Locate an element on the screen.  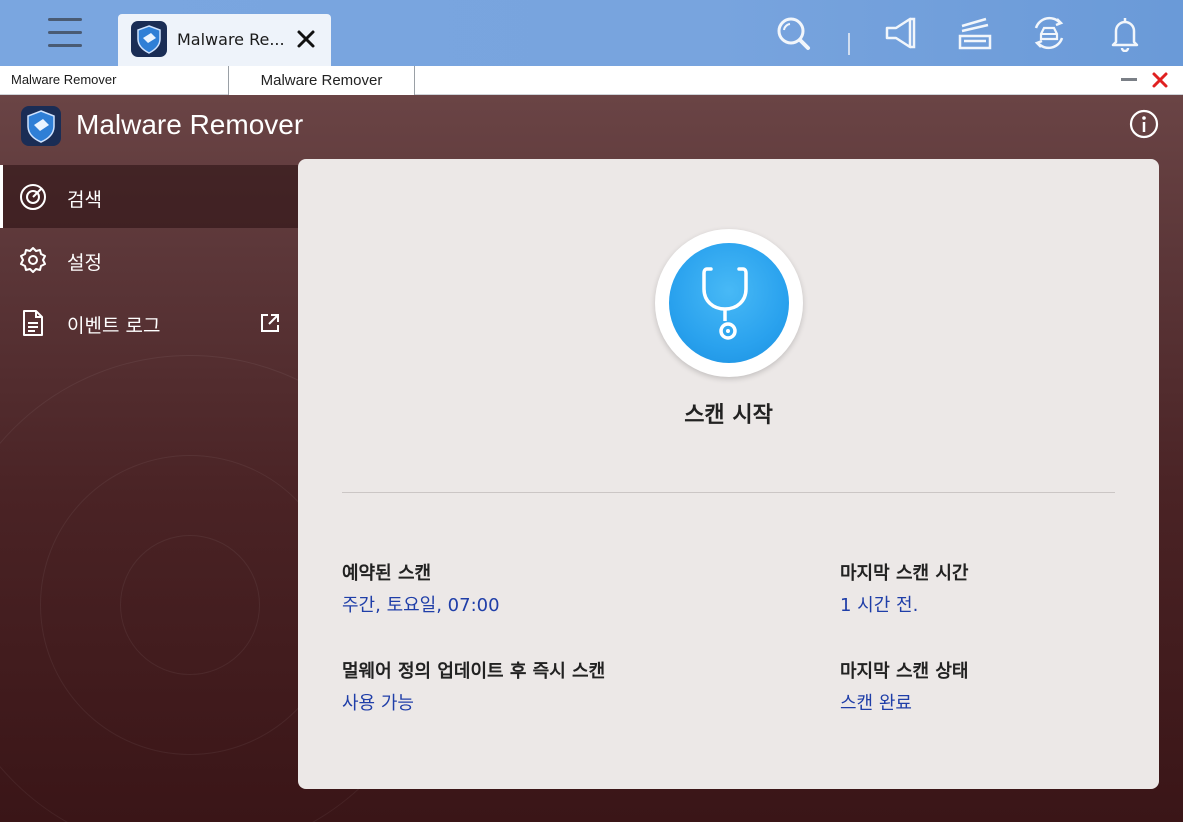
gear-icon is located at coordinates (33, 260).